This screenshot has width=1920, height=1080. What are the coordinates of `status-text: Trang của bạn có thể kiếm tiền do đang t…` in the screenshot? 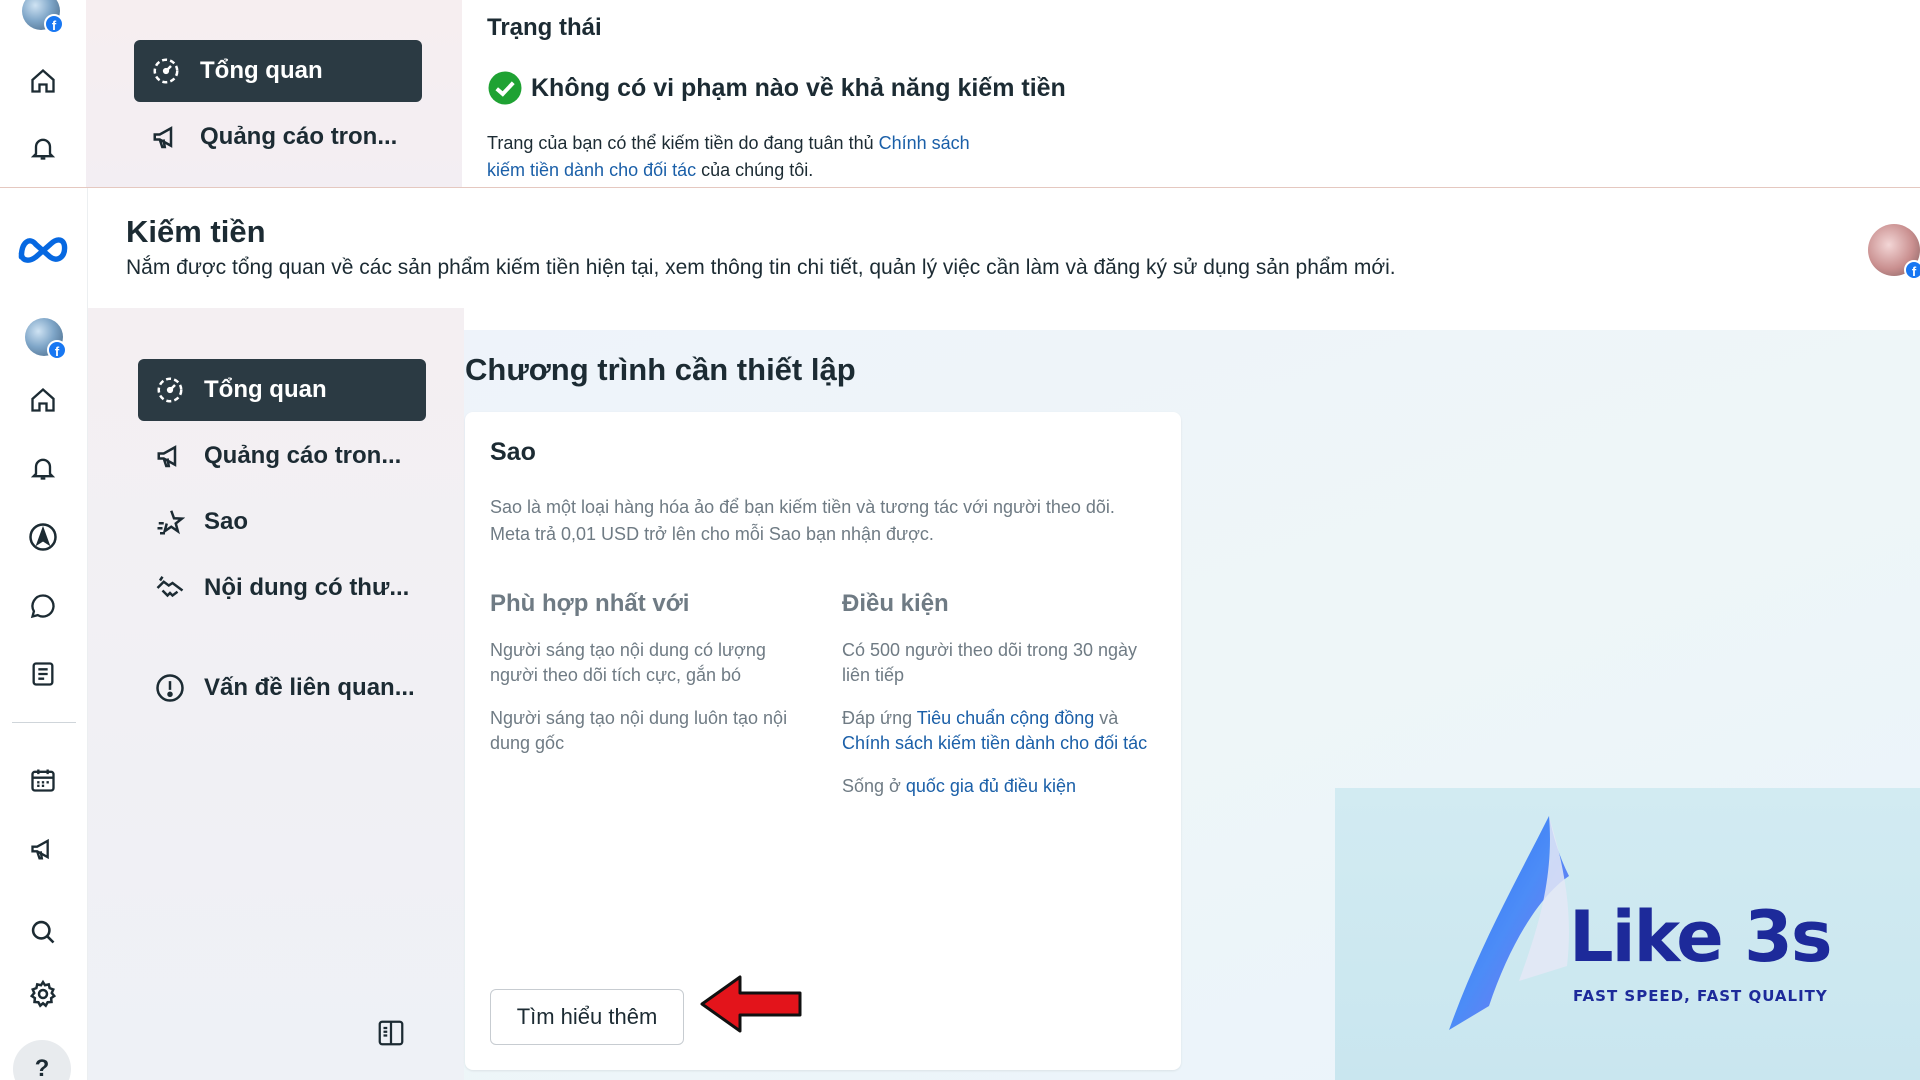 It's located at (683, 143).